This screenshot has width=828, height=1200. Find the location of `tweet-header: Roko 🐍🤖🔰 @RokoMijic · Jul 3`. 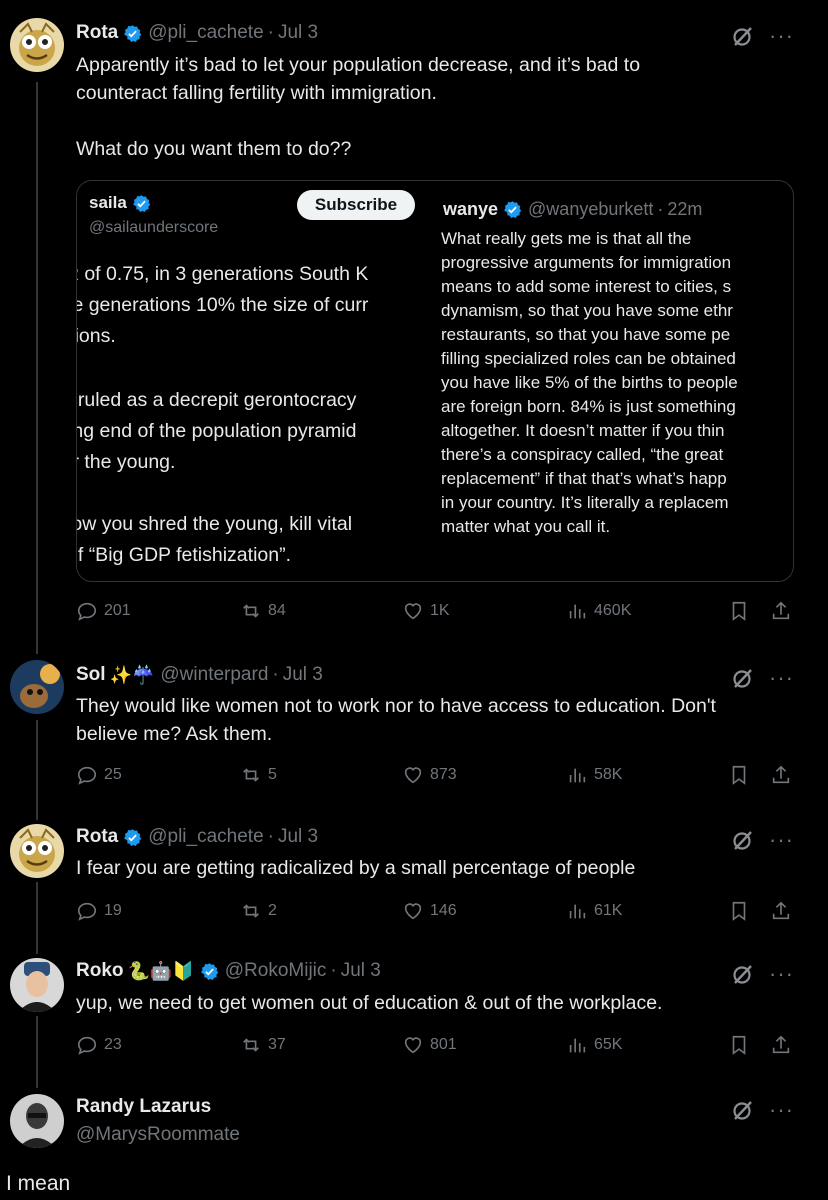

tweet-header: Roko 🐍🤖🔰 @RokoMijic · Jul 3 is located at coordinates (228, 971).